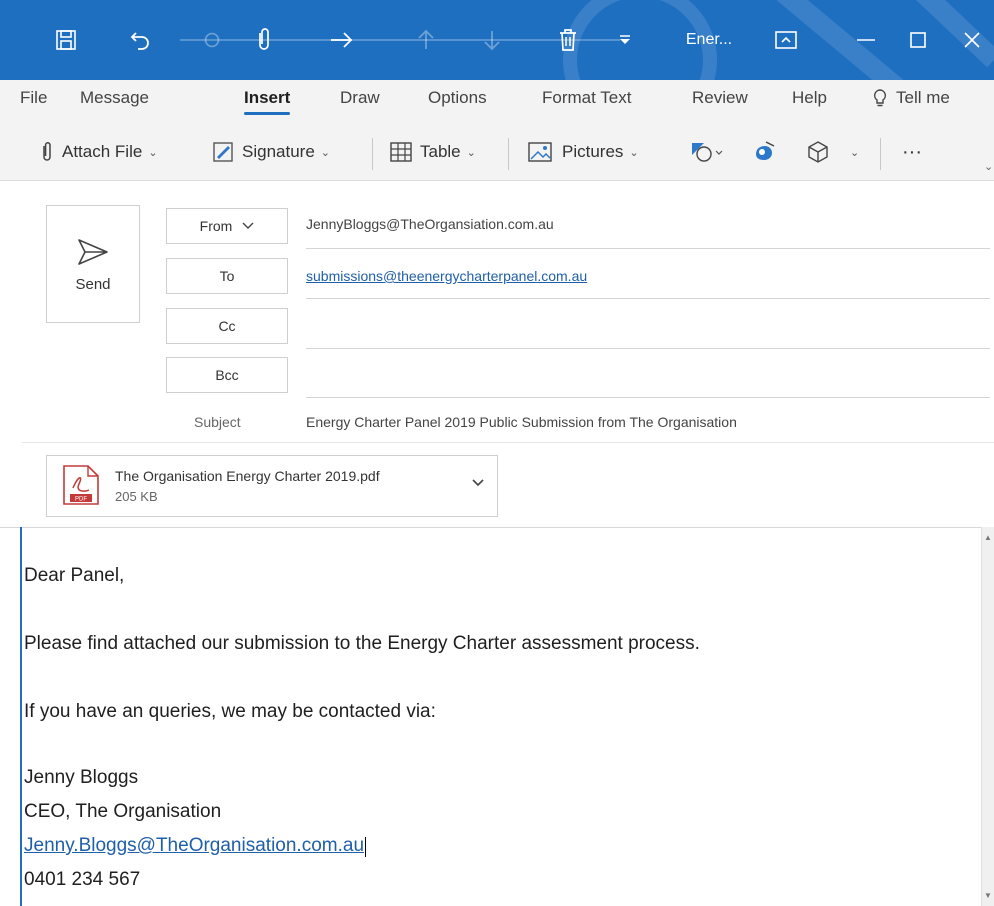 The width and height of the screenshot is (994, 906). I want to click on tab-options: Options, so click(457, 98).